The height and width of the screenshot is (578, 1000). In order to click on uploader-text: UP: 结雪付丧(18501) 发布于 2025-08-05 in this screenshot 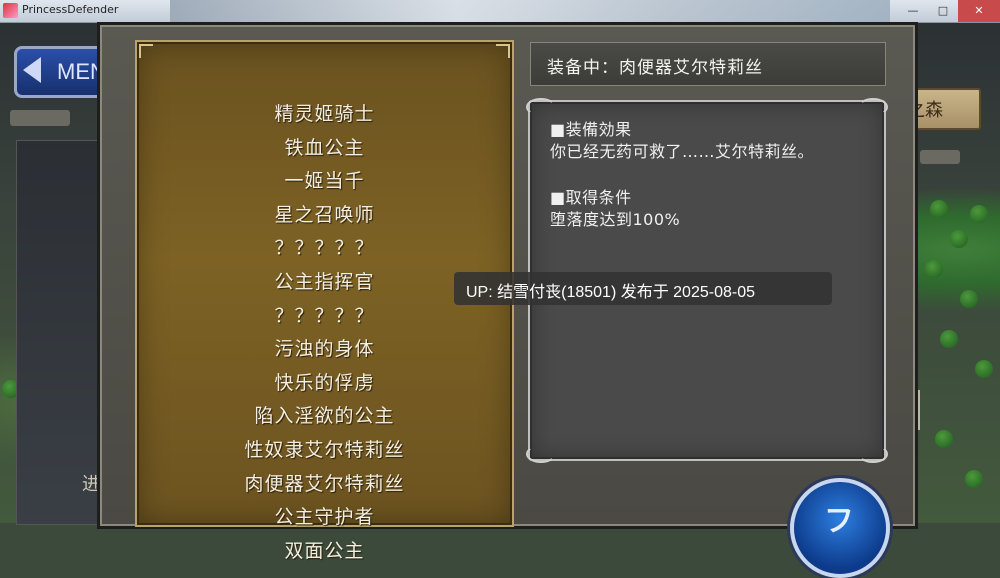, I will do `click(611, 292)`.